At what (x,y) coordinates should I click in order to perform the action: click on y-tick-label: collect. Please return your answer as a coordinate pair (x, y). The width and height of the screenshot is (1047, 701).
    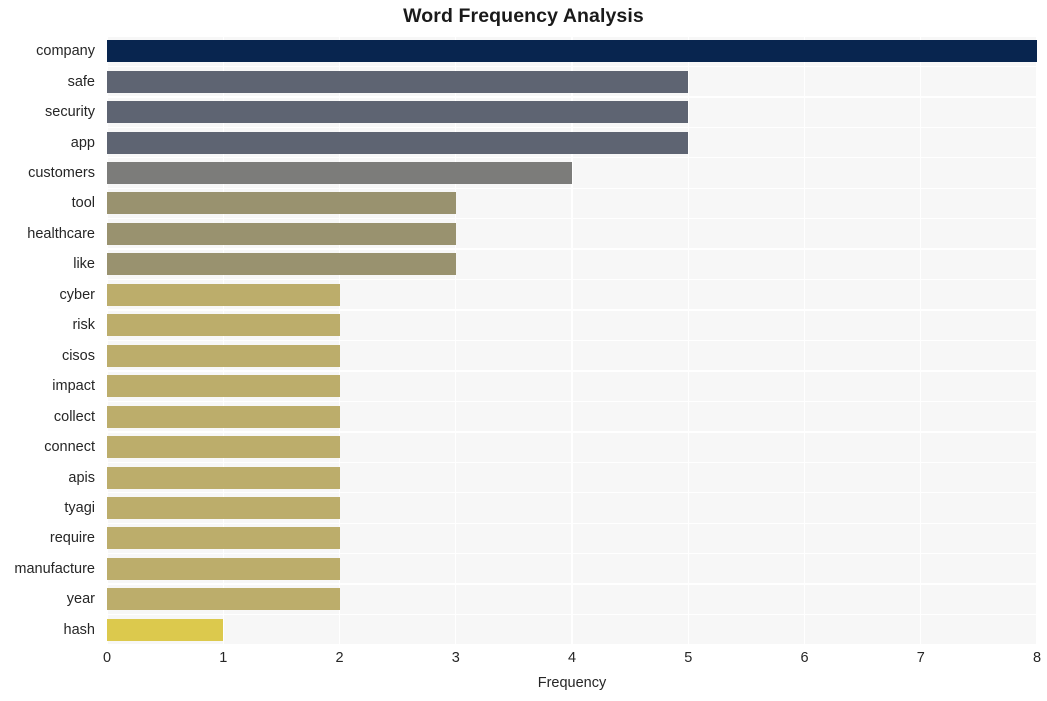
    Looking at the image, I should click on (74, 416).